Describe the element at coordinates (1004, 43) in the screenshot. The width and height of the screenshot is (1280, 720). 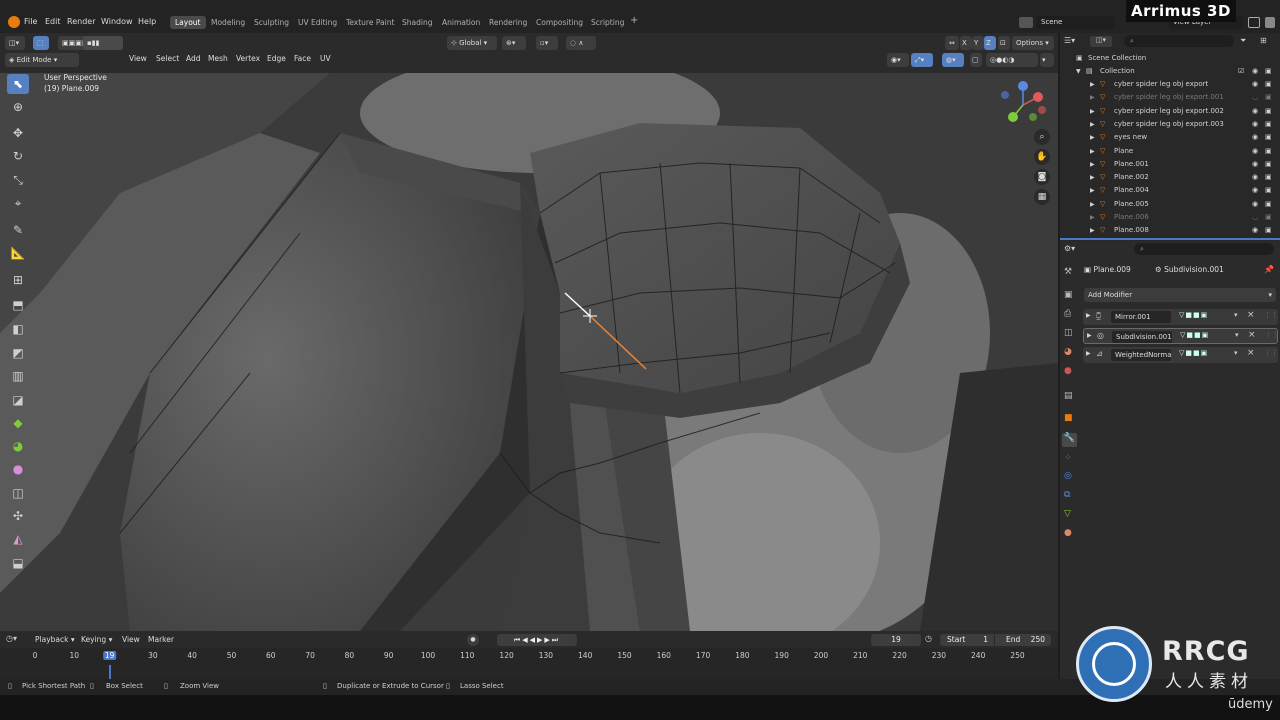
I see `auto-merge-icon: ⊡` at that location.